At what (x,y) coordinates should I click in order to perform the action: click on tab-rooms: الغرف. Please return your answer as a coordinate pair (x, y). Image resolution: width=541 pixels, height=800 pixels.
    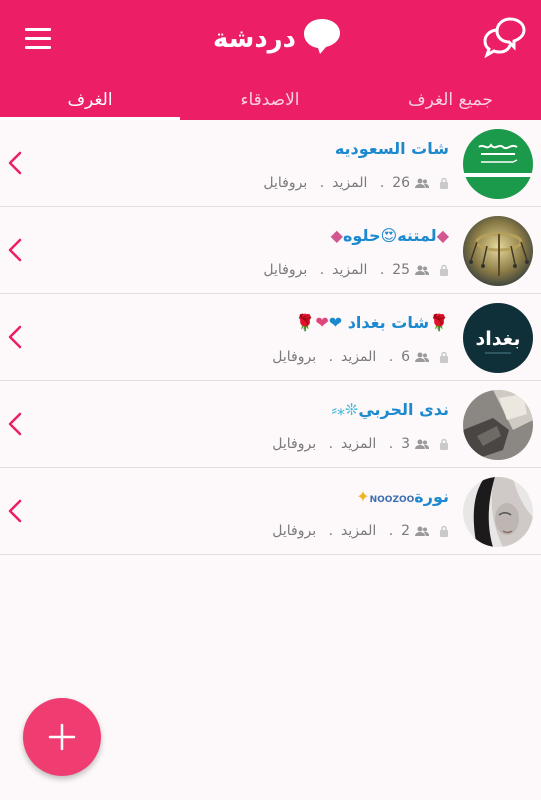
    Looking at the image, I should click on (90, 102).